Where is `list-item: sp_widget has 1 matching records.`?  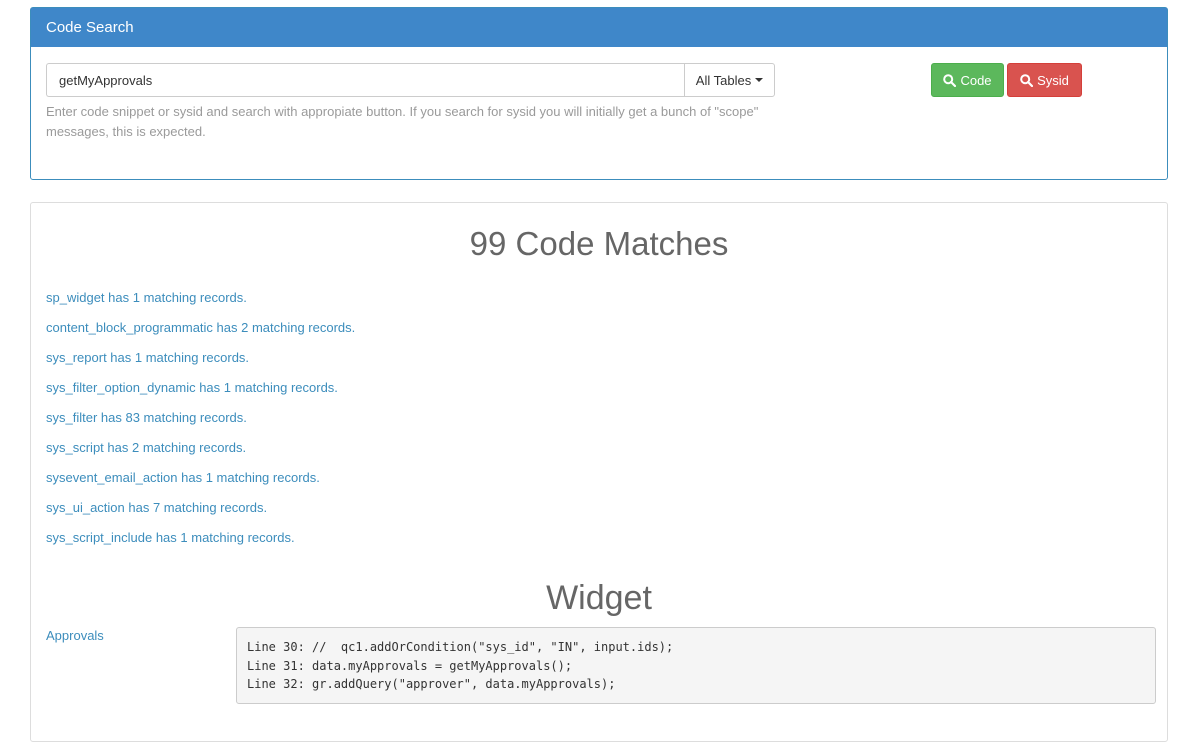 list-item: sp_widget has 1 matching records. is located at coordinates (200, 303).